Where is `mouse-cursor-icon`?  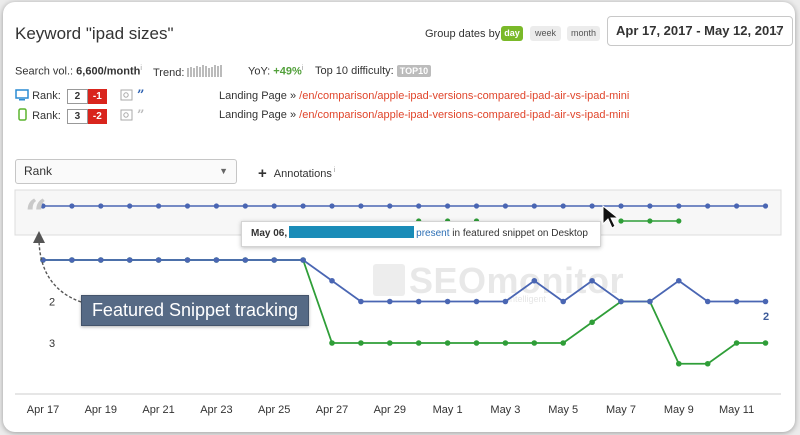 mouse-cursor-icon is located at coordinates (611, 216).